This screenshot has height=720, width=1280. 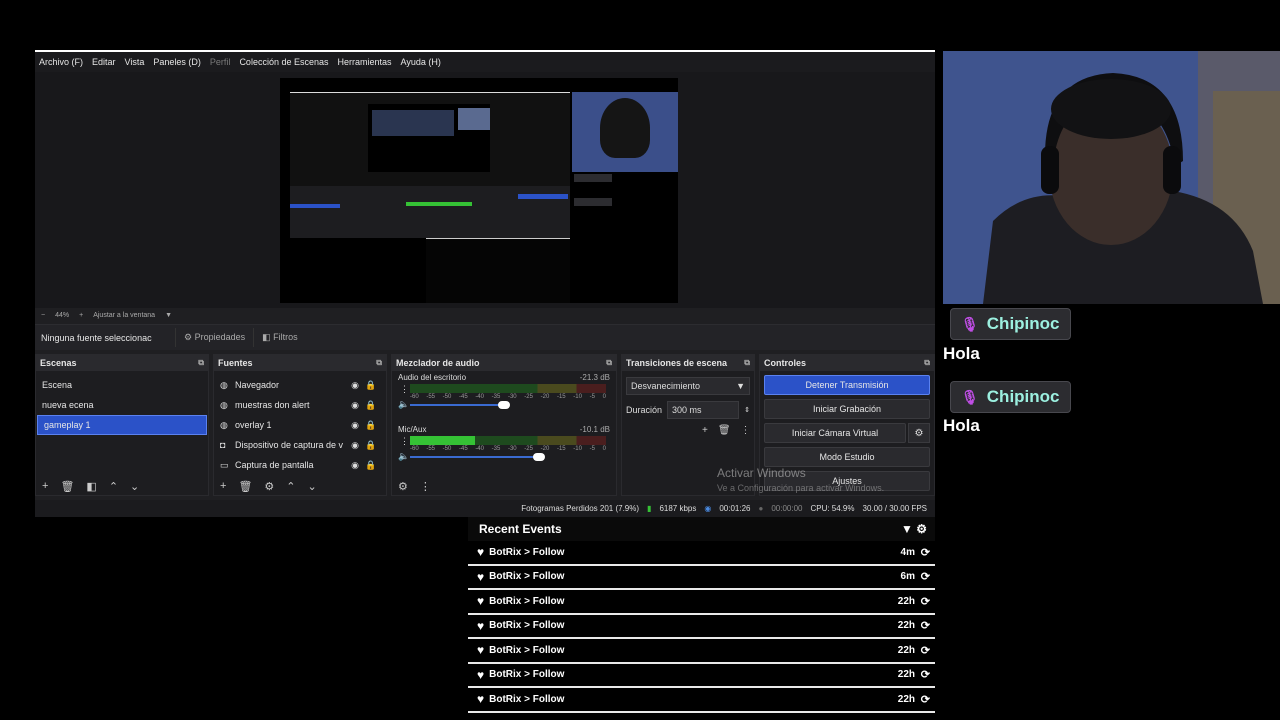 I want to click on scene-item: nueva ecena, so click(x=122, y=405).